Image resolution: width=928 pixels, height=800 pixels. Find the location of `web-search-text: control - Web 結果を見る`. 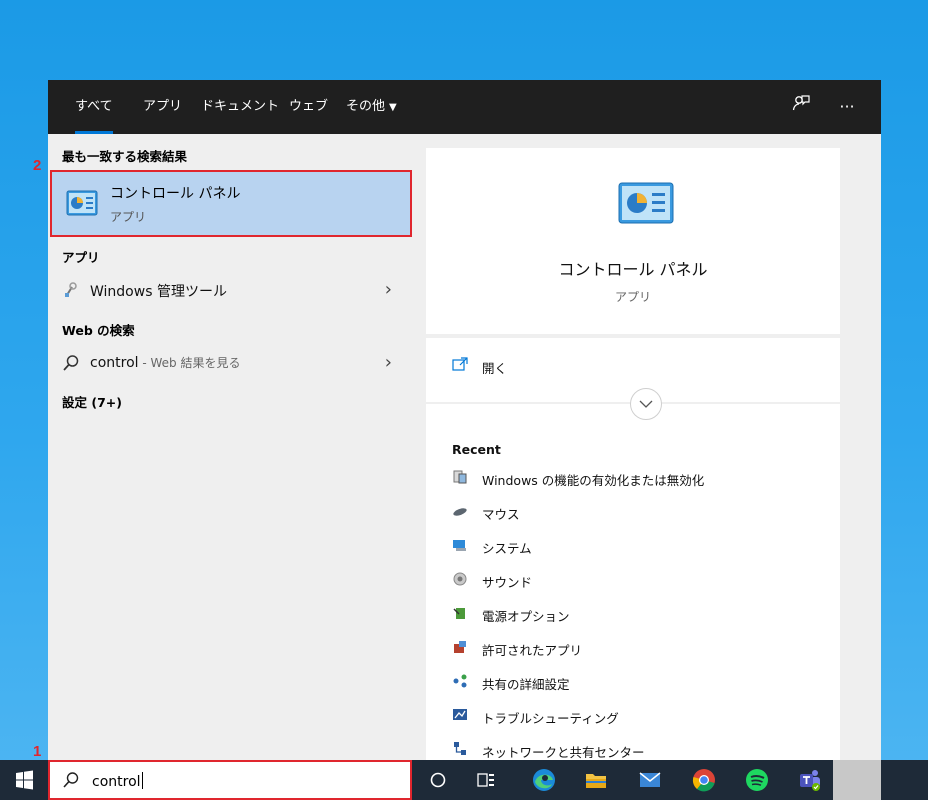

web-search-text: control - Web 結果を見る is located at coordinates (165, 362).